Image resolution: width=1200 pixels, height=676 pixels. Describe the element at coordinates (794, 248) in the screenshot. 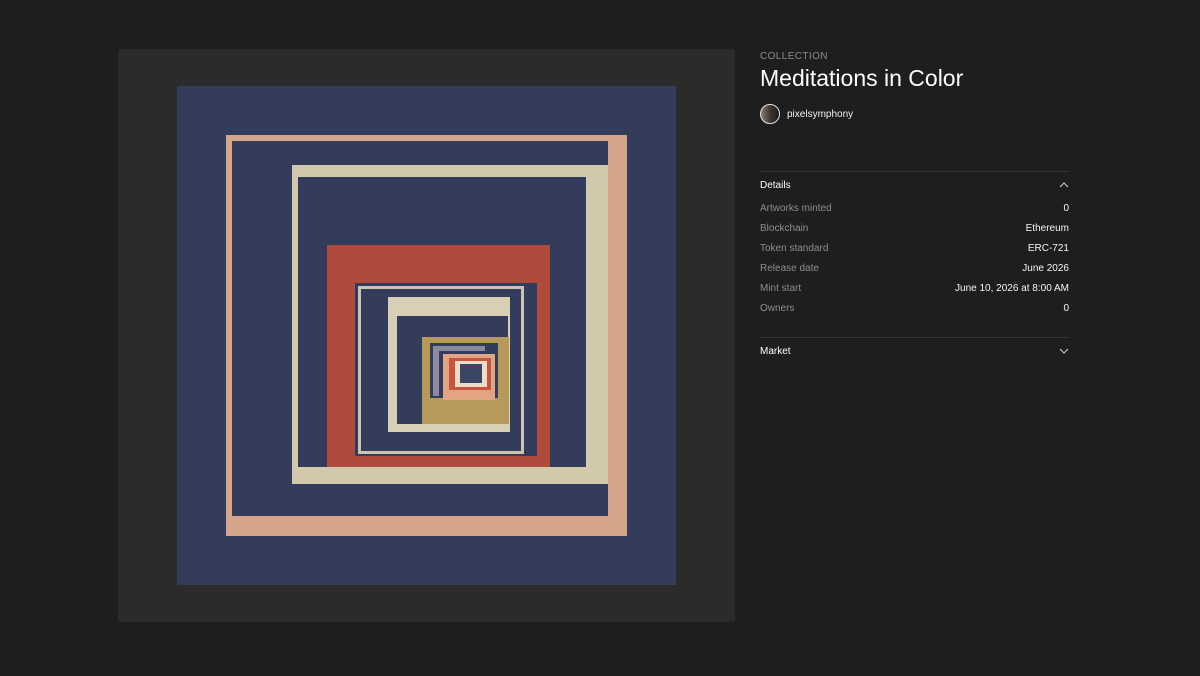

I see `detail-label: Token standard` at that location.